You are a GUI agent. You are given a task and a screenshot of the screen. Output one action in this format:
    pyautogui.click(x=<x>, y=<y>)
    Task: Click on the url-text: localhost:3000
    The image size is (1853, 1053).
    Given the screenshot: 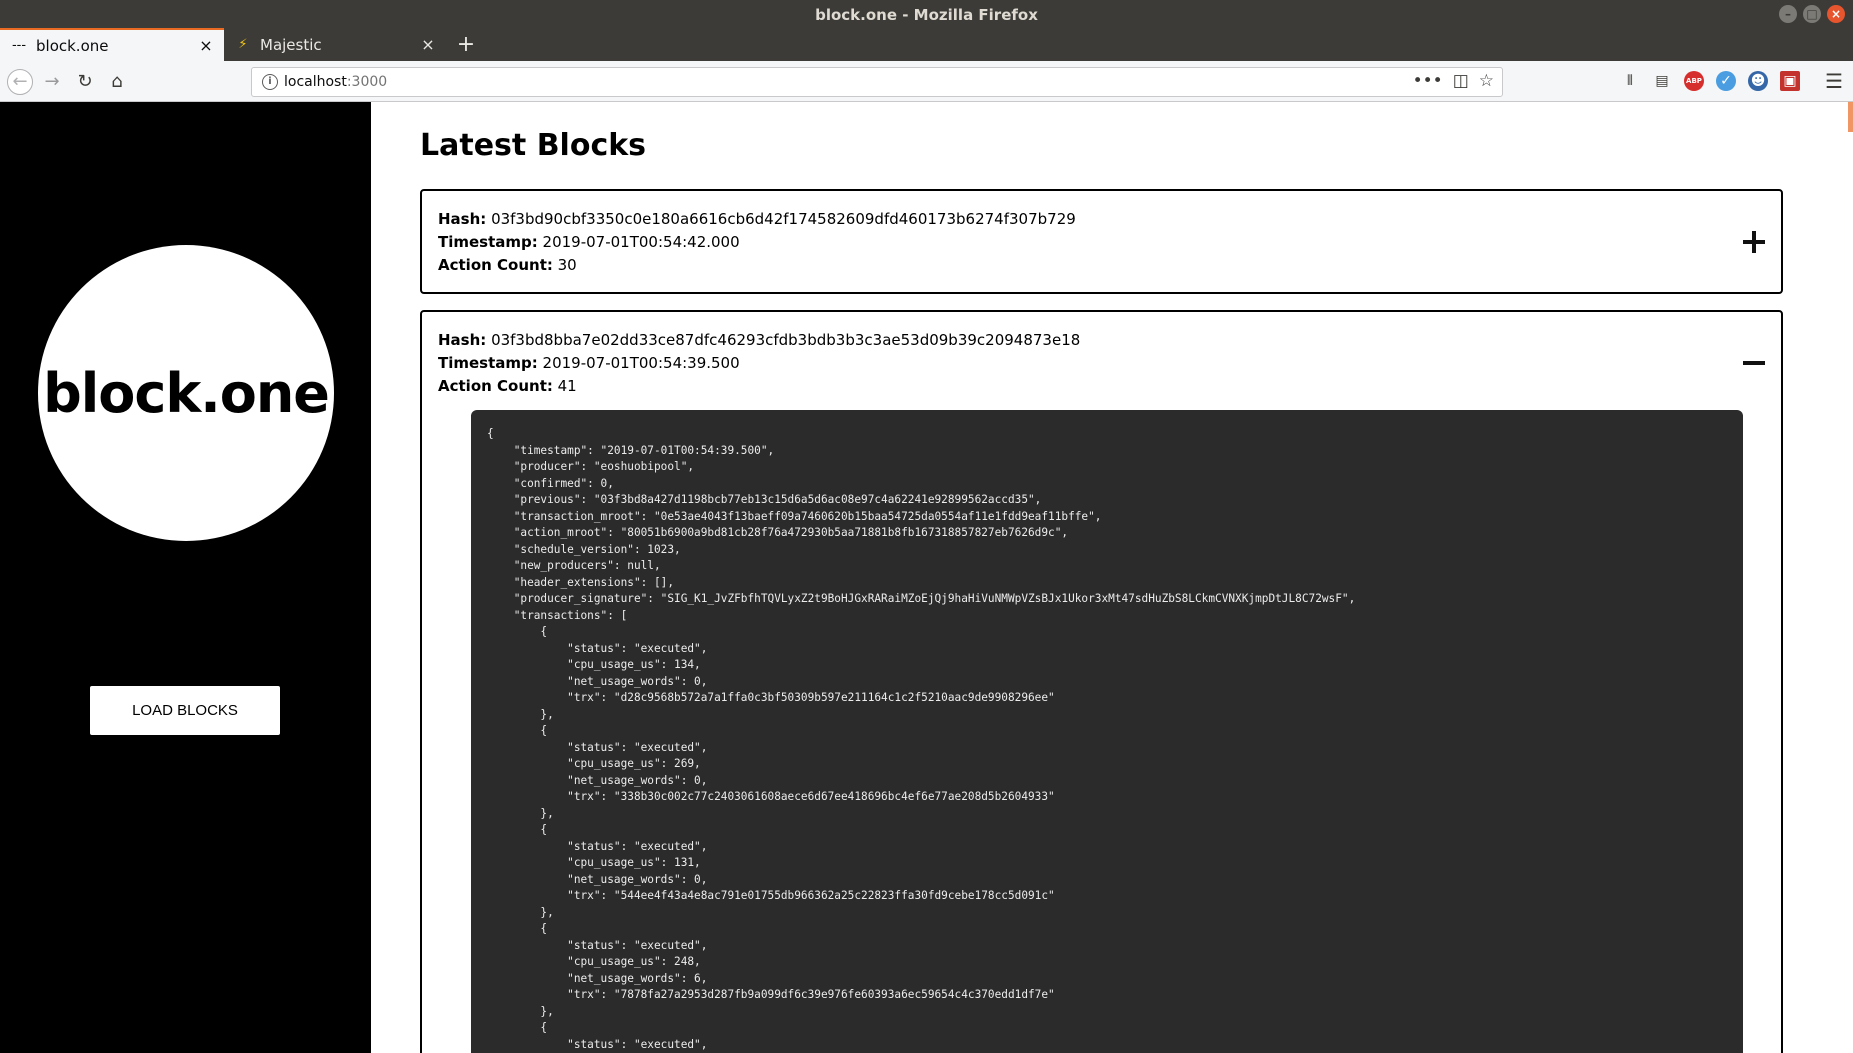 What is the action you would take?
    pyautogui.click(x=335, y=82)
    